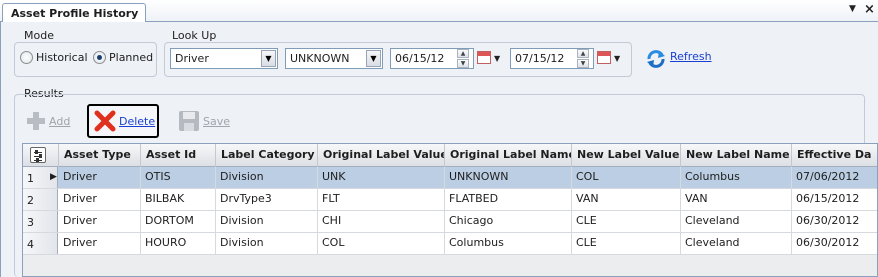 The width and height of the screenshot is (878, 277). What do you see at coordinates (40, 177) in the screenshot?
I see `row-number: 1 ▶` at bounding box center [40, 177].